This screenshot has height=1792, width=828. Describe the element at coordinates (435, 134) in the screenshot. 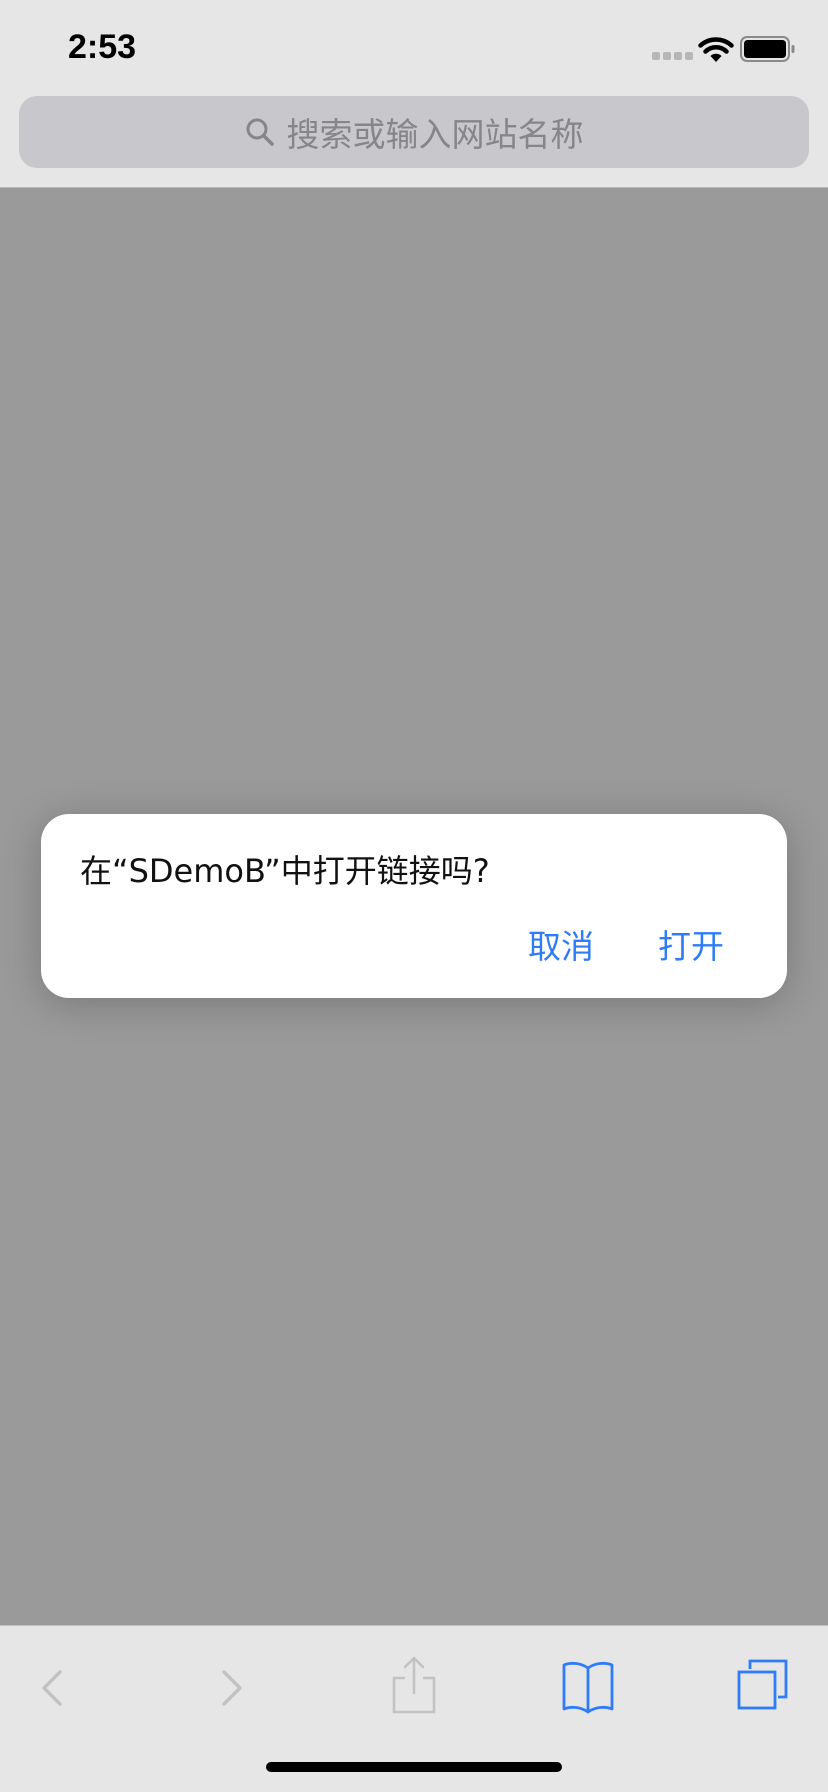

I see `search-placeholder: 搜索或输入网站名称` at that location.